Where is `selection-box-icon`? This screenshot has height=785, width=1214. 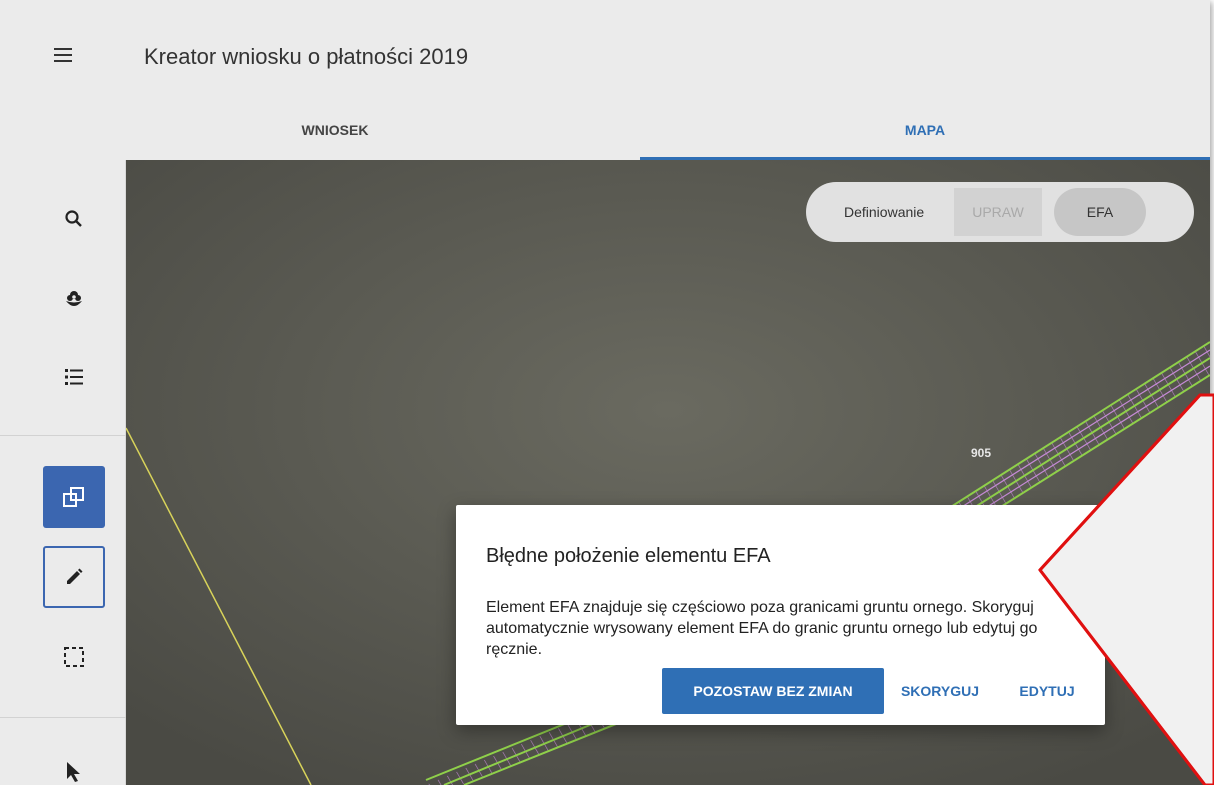 selection-box-icon is located at coordinates (74, 657).